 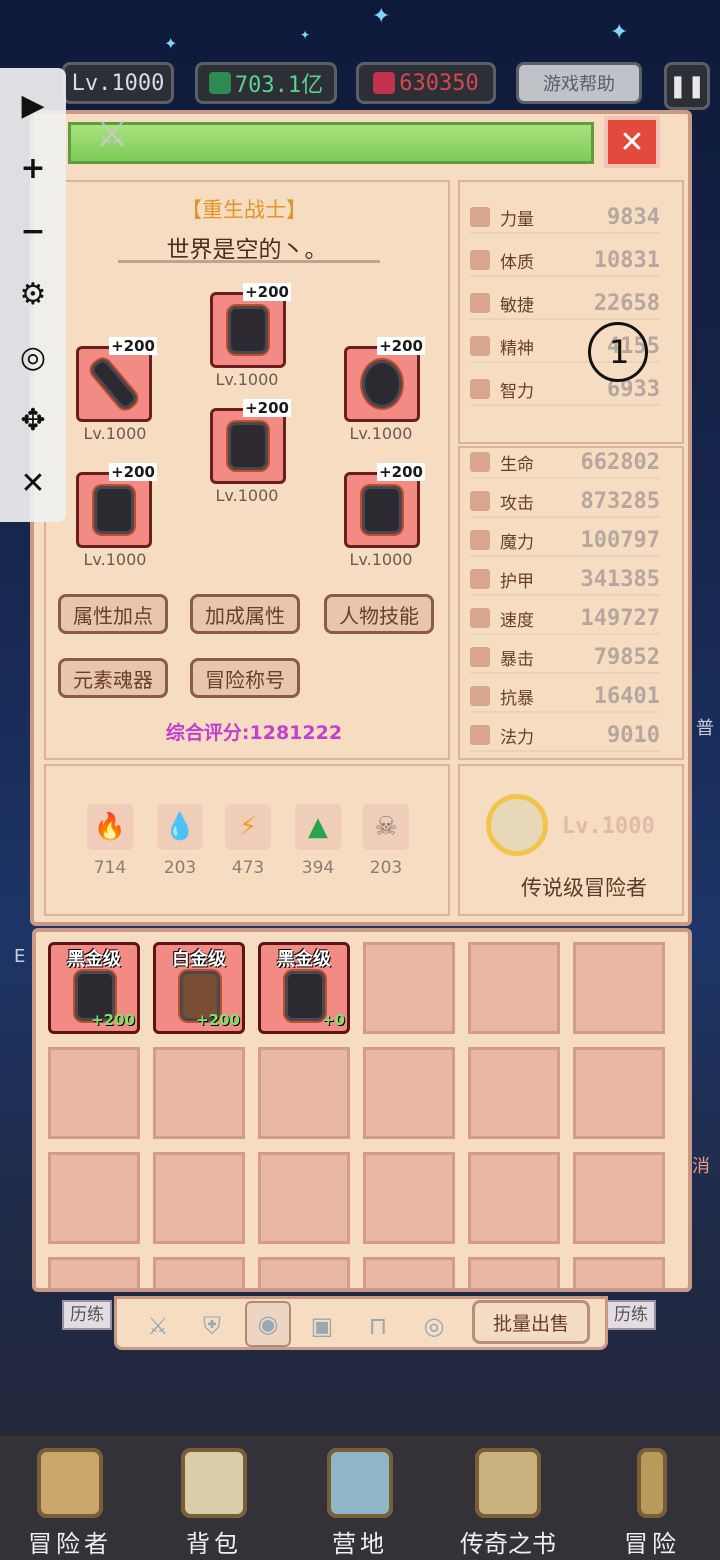 I want to click on adventure-title-button: 冒险称号, so click(x=245, y=678).